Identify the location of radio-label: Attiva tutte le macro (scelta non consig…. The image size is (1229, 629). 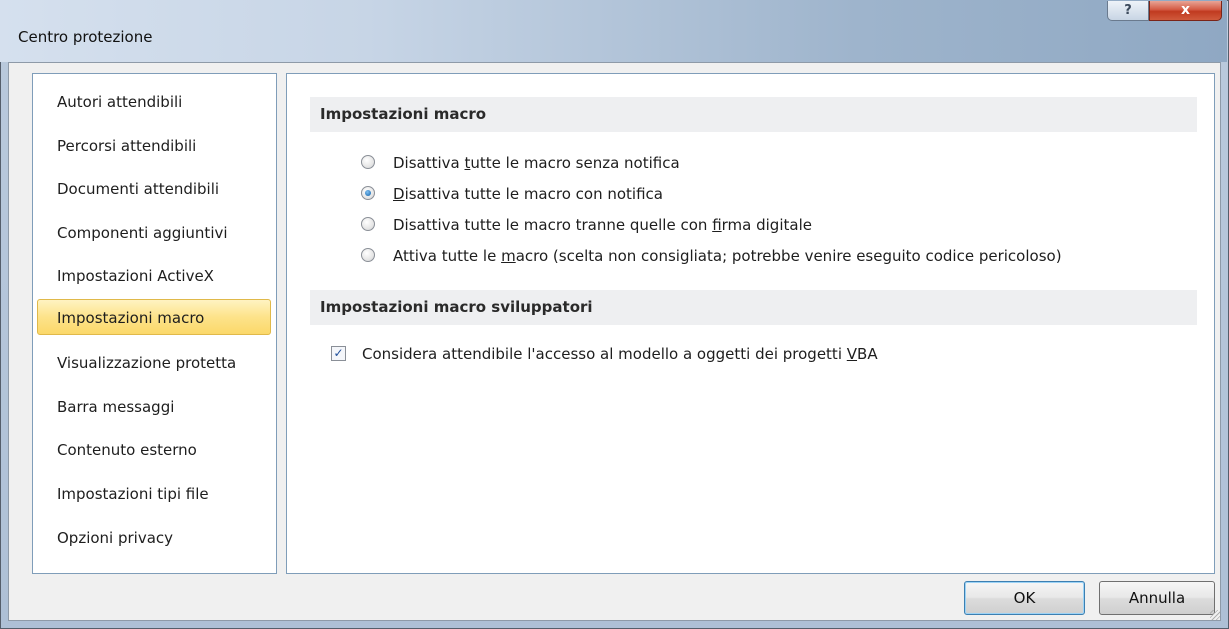
(727, 256).